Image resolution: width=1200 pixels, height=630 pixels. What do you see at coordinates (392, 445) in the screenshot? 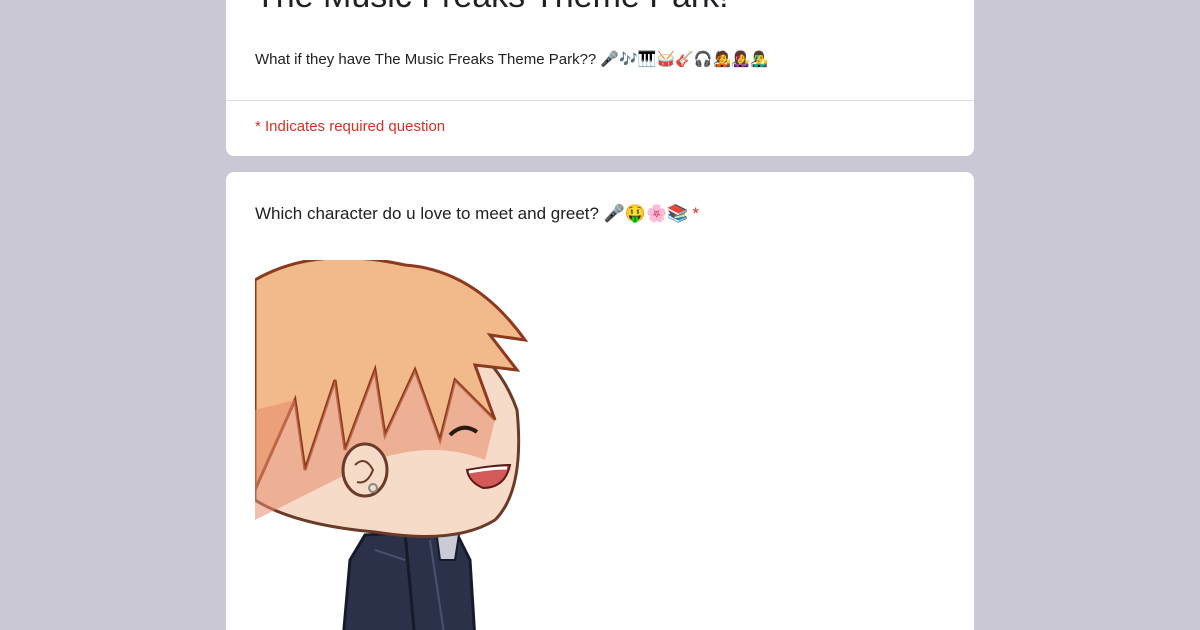
I see `character-image` at bounding box center [392, 445].